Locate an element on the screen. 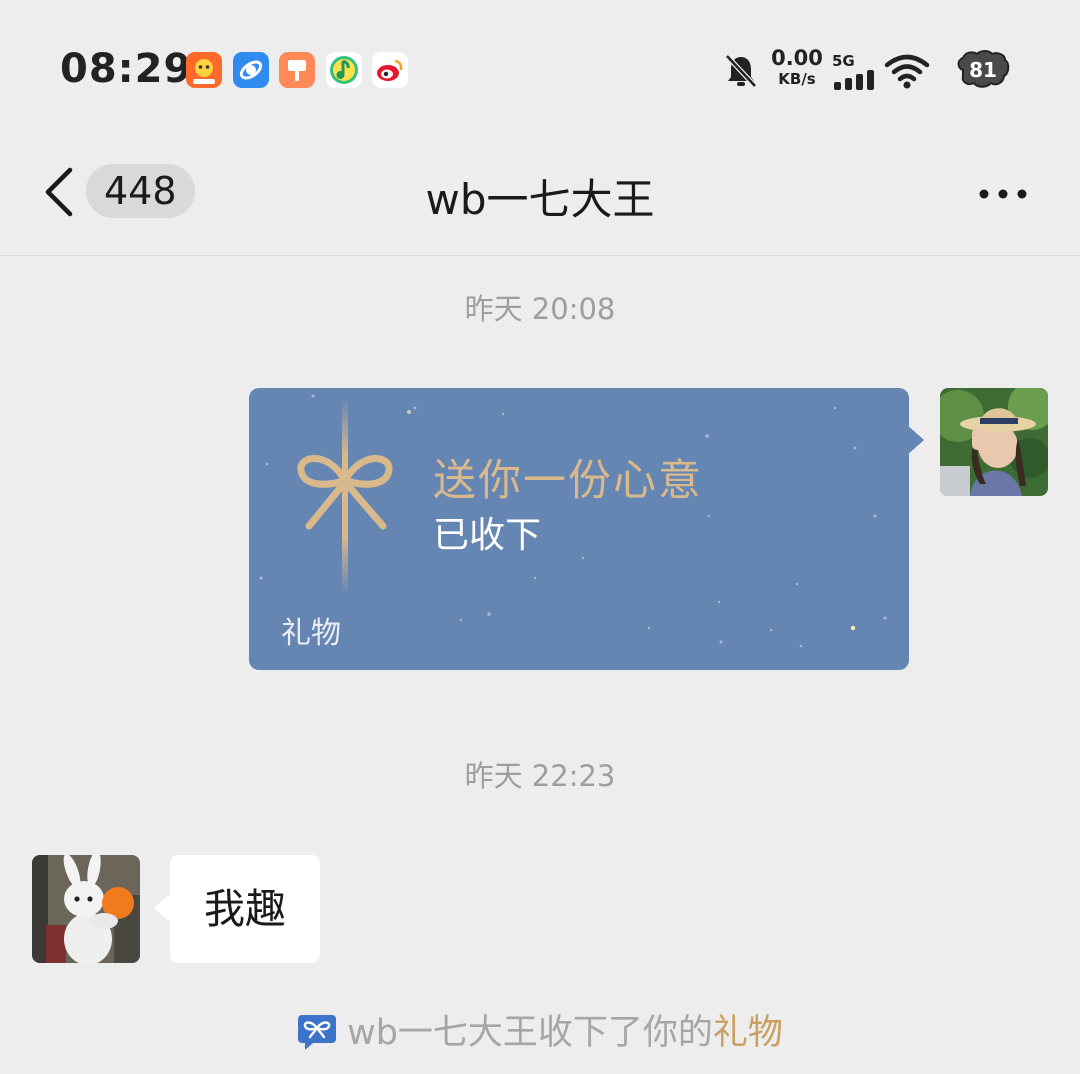 This screenshot has width=1080, height=1074. system-notice-text: wb一七大王收下了你的 is located at coordinates (530, 1033).